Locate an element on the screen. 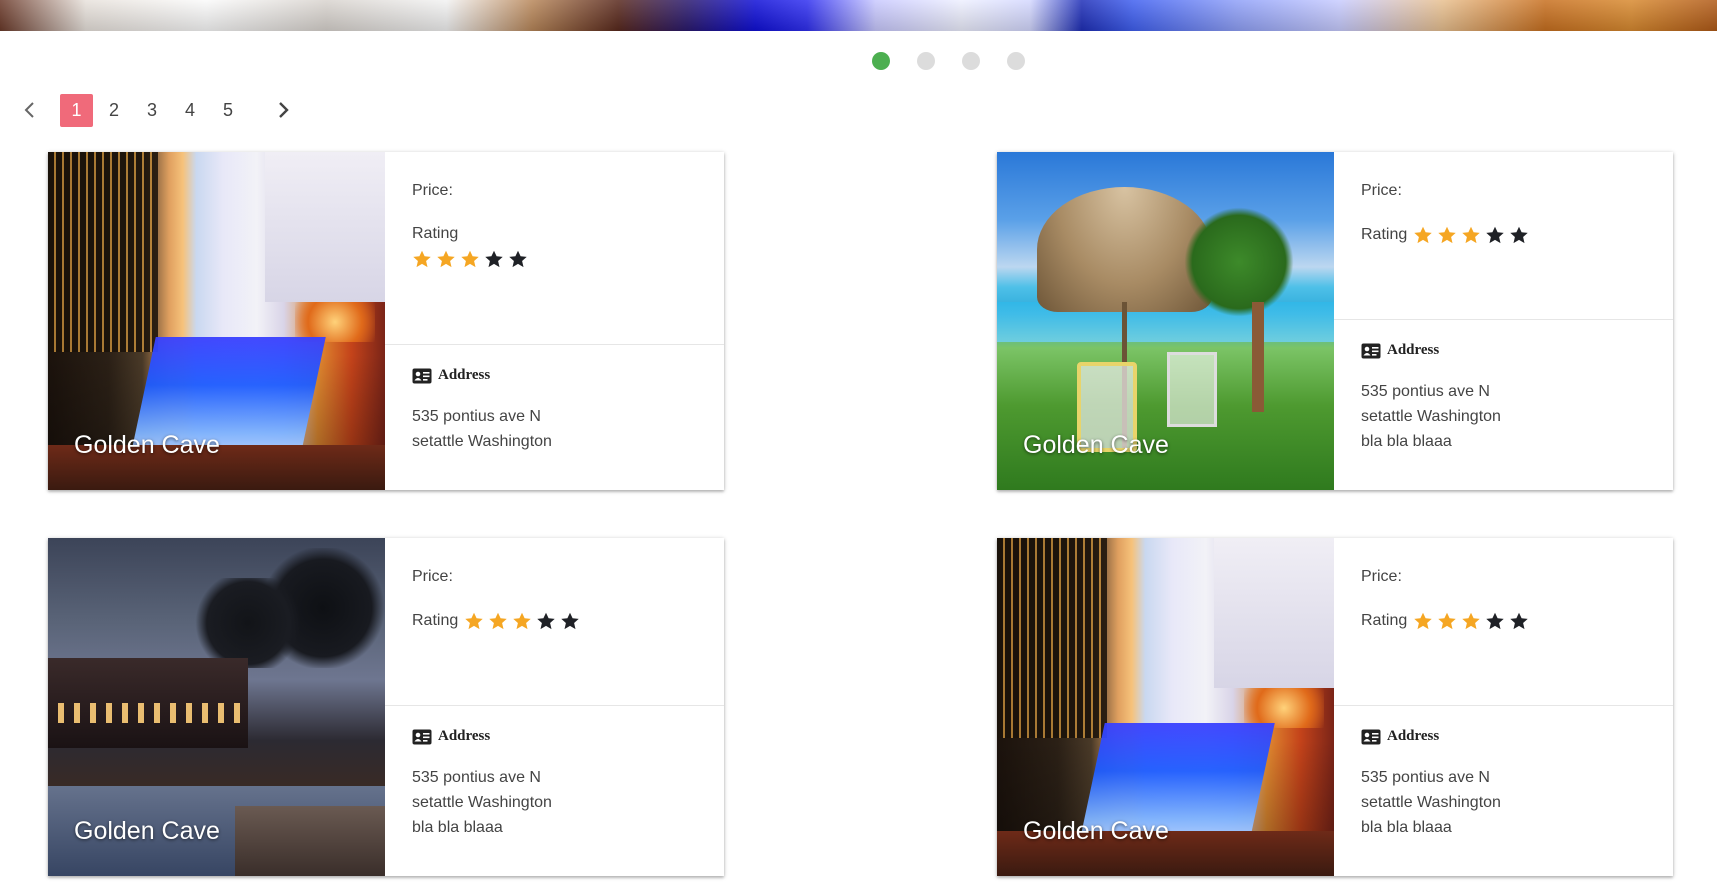  carousel-indicators is located at coordinates (948, 61).